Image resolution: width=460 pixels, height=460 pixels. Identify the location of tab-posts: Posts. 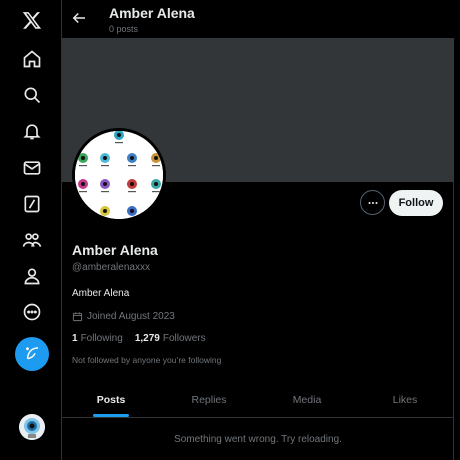
(111, 399).